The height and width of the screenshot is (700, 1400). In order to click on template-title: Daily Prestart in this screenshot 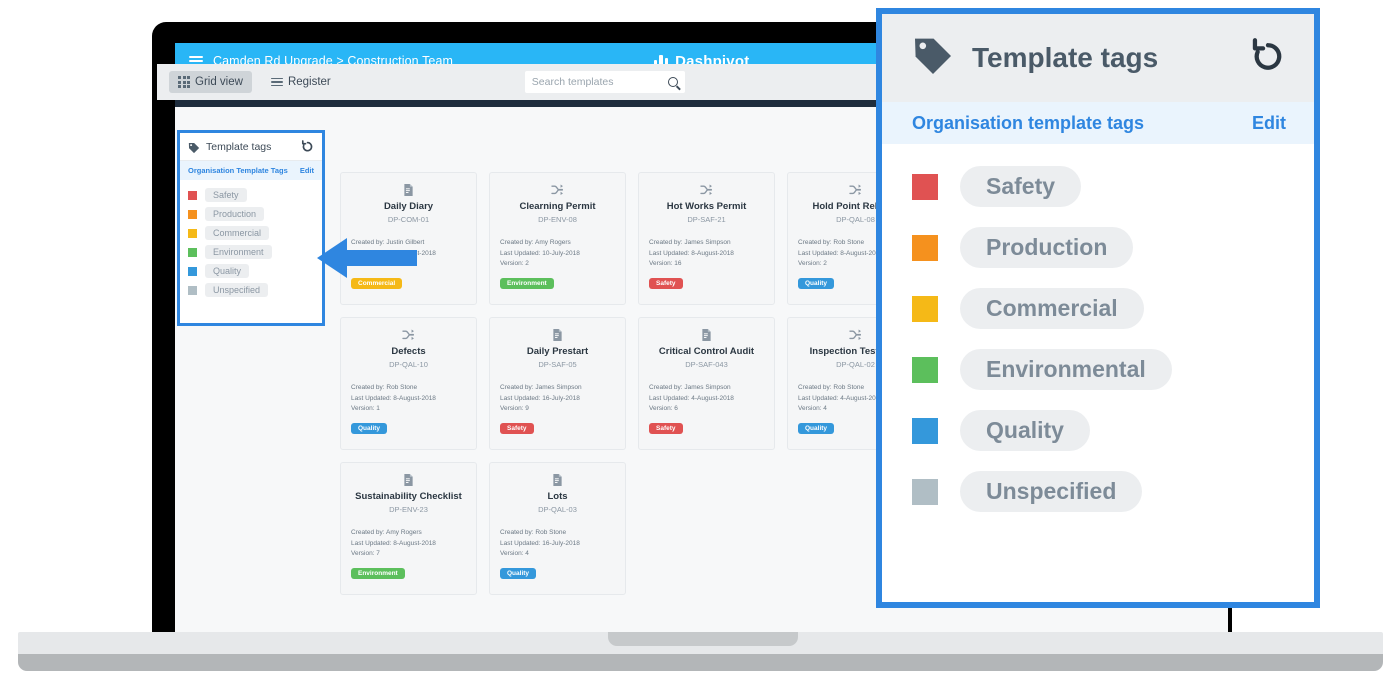, I will do `click(557, 351)`.